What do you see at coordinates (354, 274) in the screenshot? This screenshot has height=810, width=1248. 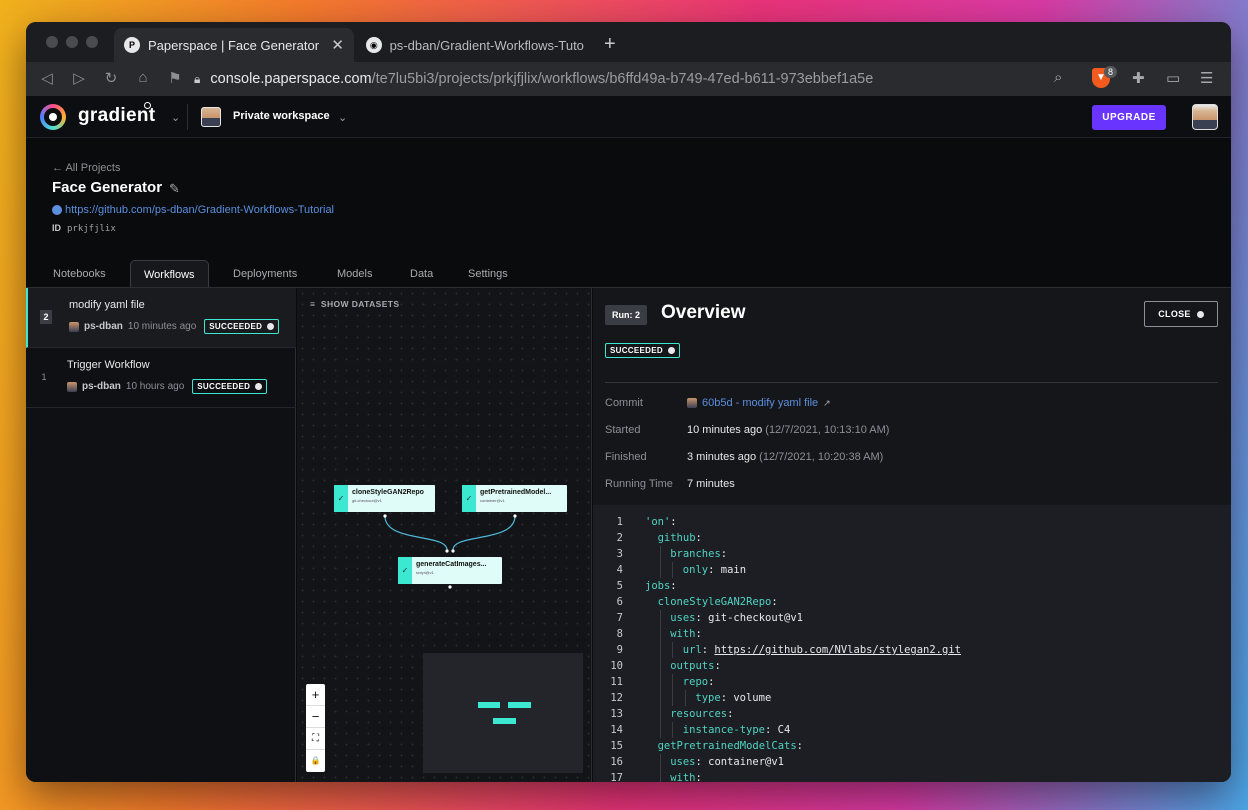 I see `tab-models: Models` at bounding box center [354, 274].